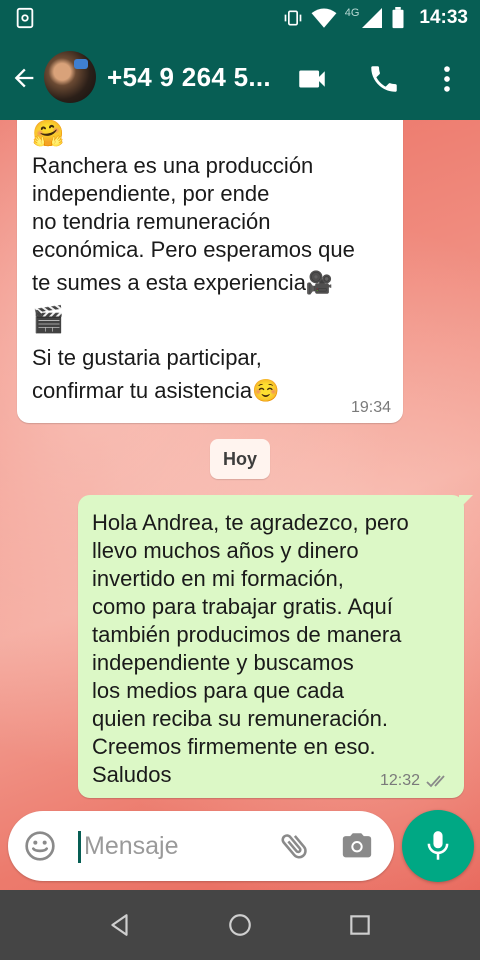 The image size is (480, 960). I want to click on message-line: independiente, por ende, so click(151, 193).